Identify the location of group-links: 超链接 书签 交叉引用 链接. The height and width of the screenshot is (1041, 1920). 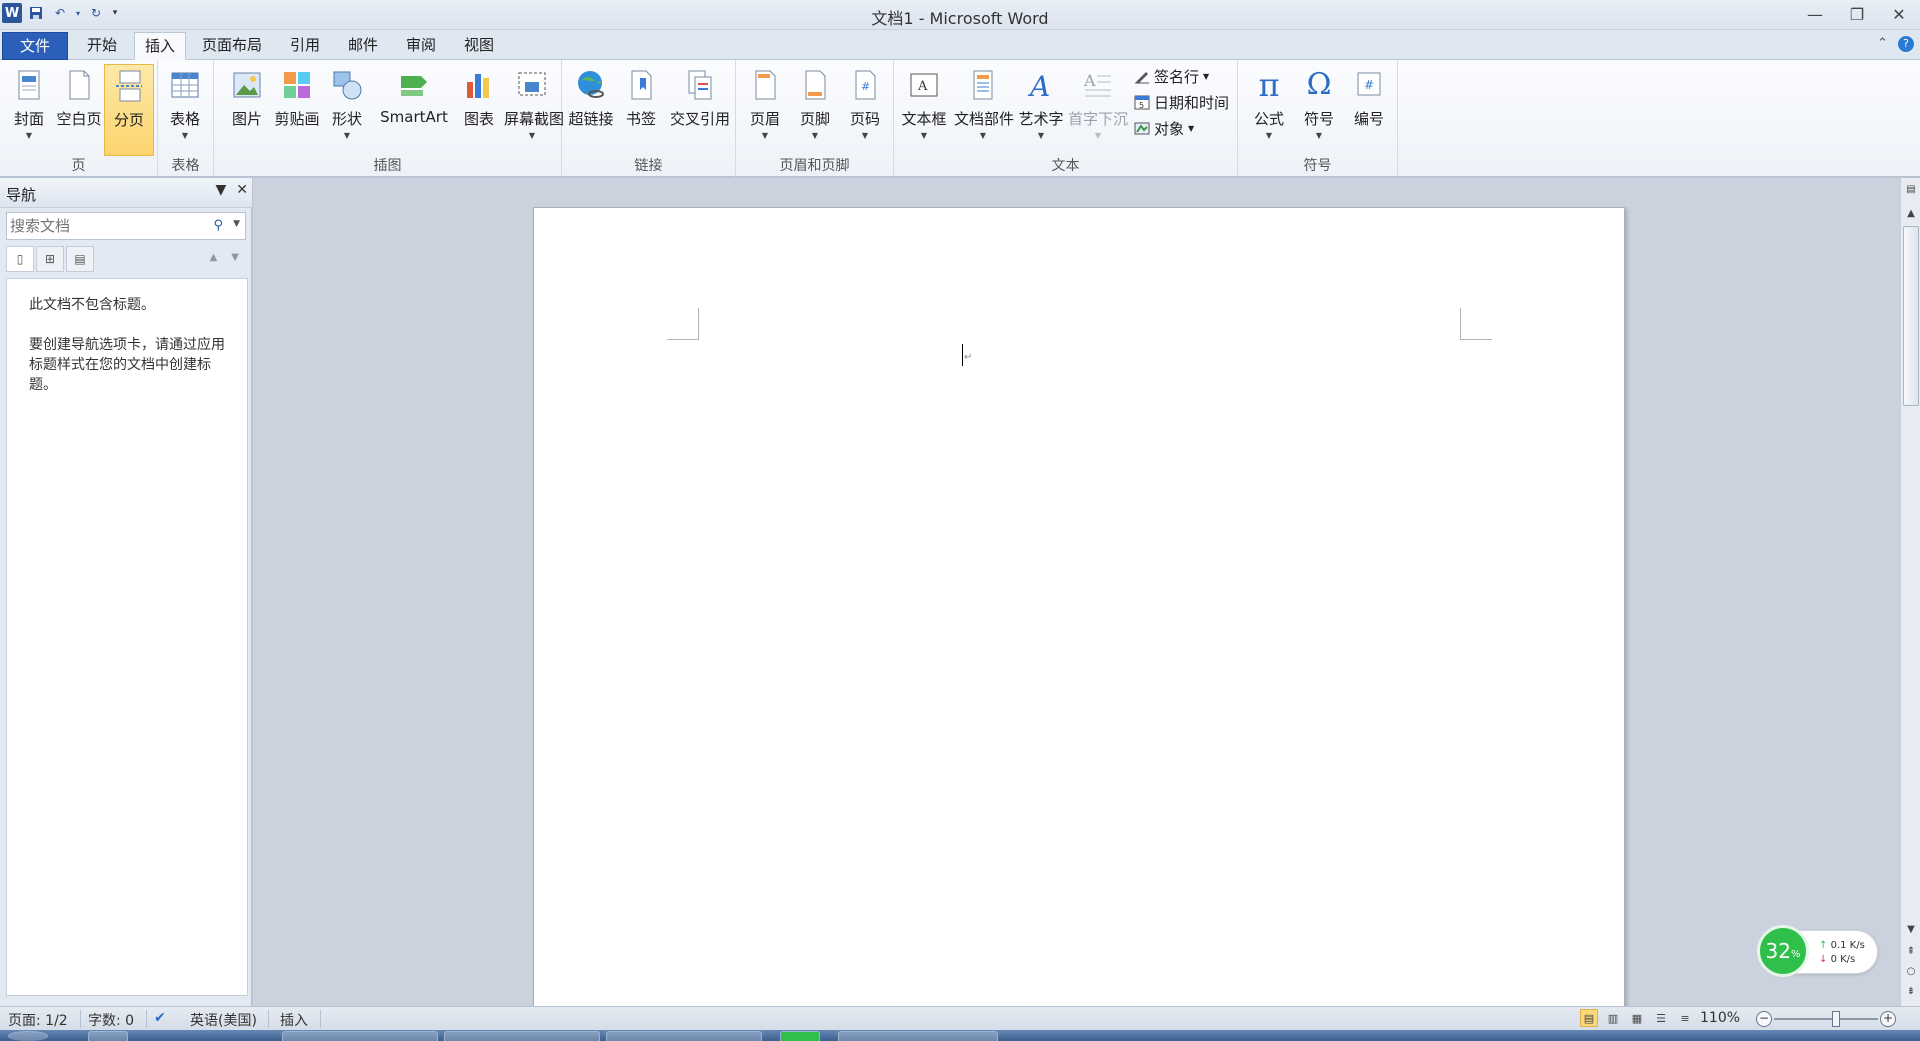
(649, 118).